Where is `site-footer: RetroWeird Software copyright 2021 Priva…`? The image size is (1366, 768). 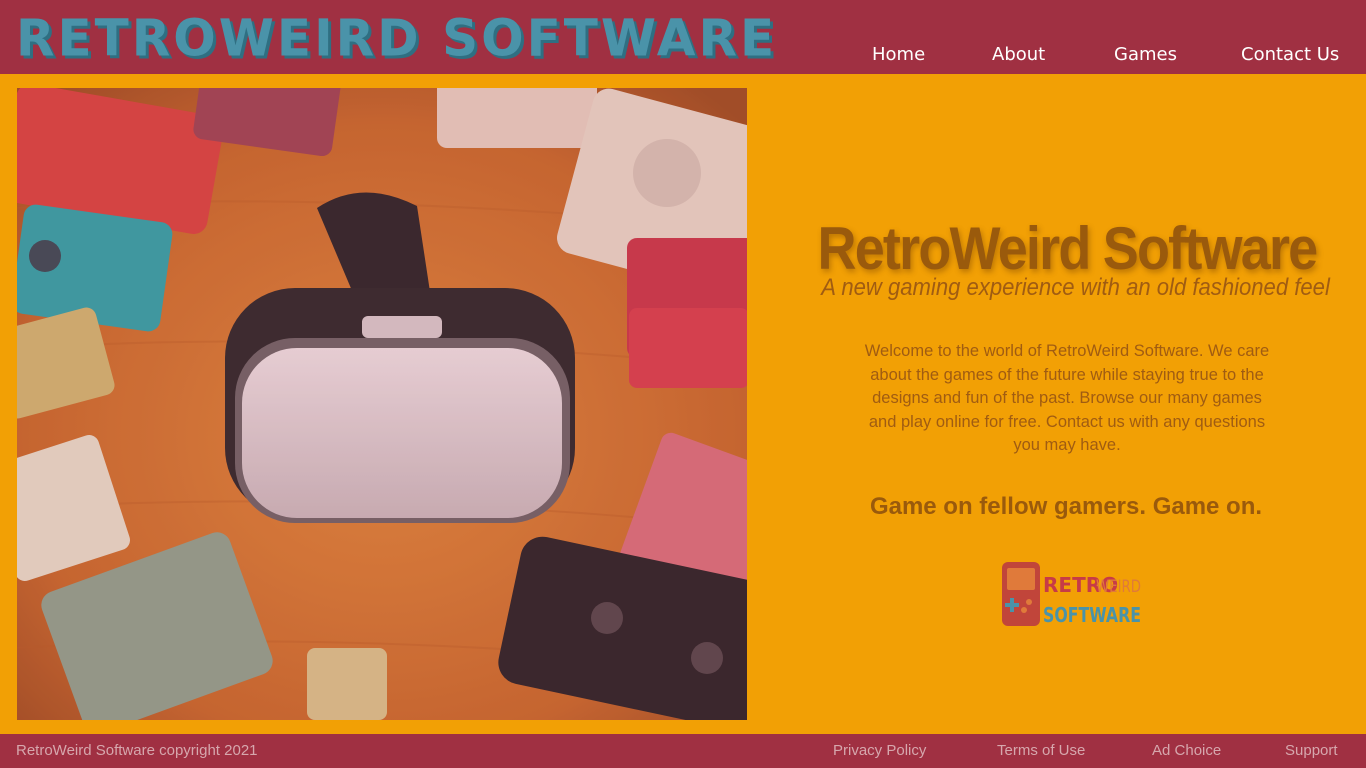
site-footer: RetroWeird Software copyright 2021 Priva… is located at coordinates (683, 751).